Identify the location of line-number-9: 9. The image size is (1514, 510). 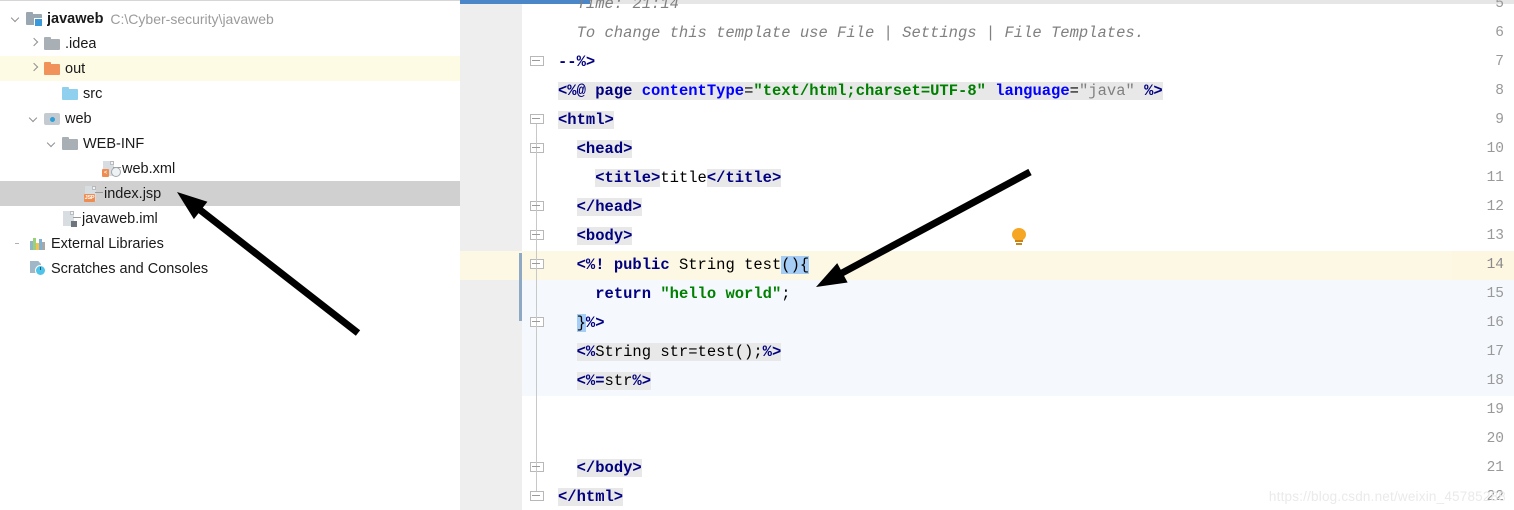
(1483, 120).